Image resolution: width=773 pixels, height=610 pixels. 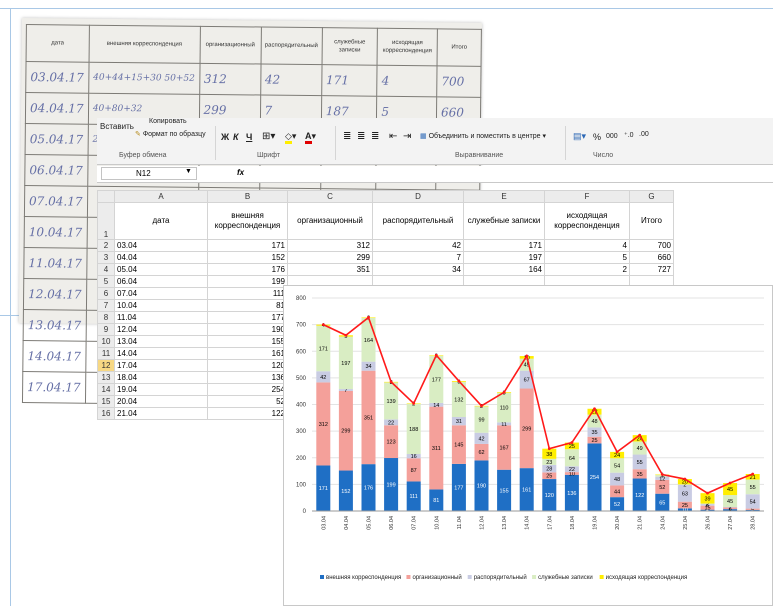 I want to click on align-center-icon: ≣, so click(x=361, y=136).